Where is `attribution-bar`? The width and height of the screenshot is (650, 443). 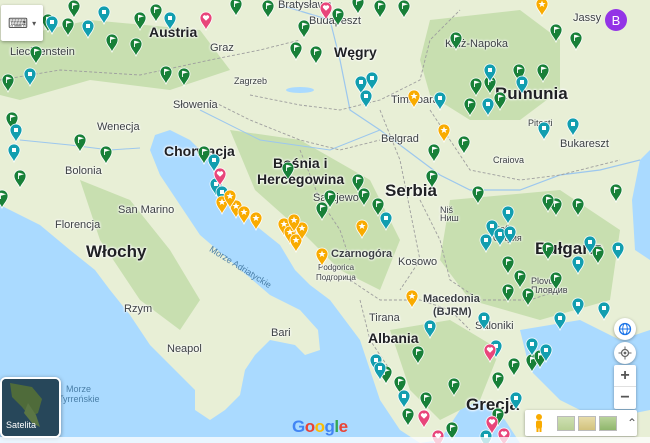
attribution-bar is located at coordinates (325, 440).